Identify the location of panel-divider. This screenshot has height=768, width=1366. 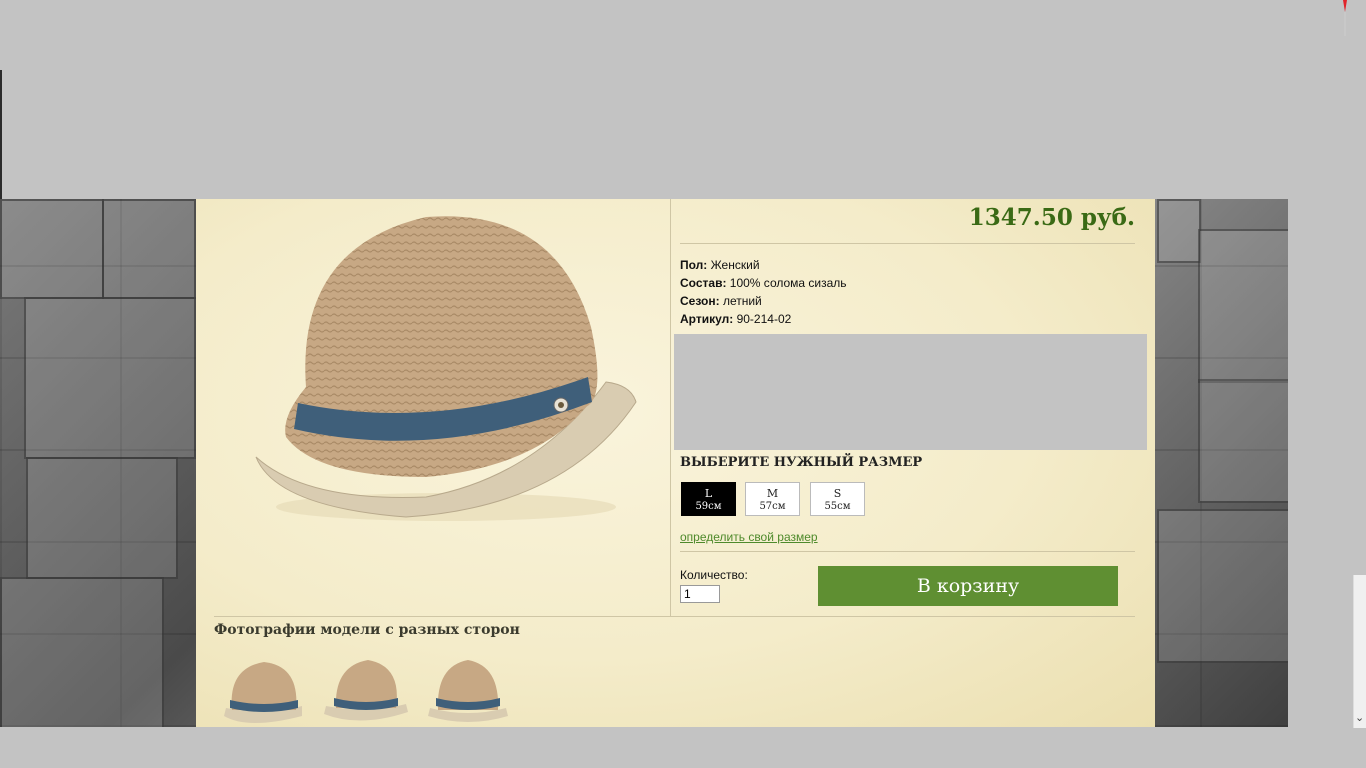
(670, 407).